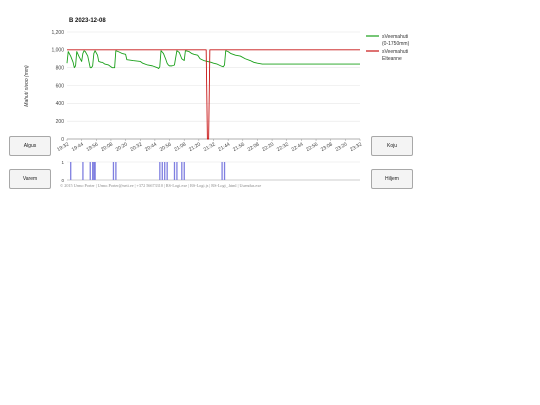  Describe the element at coordinates (213, 94) in the screenshot. I see `series-lines` at that location.